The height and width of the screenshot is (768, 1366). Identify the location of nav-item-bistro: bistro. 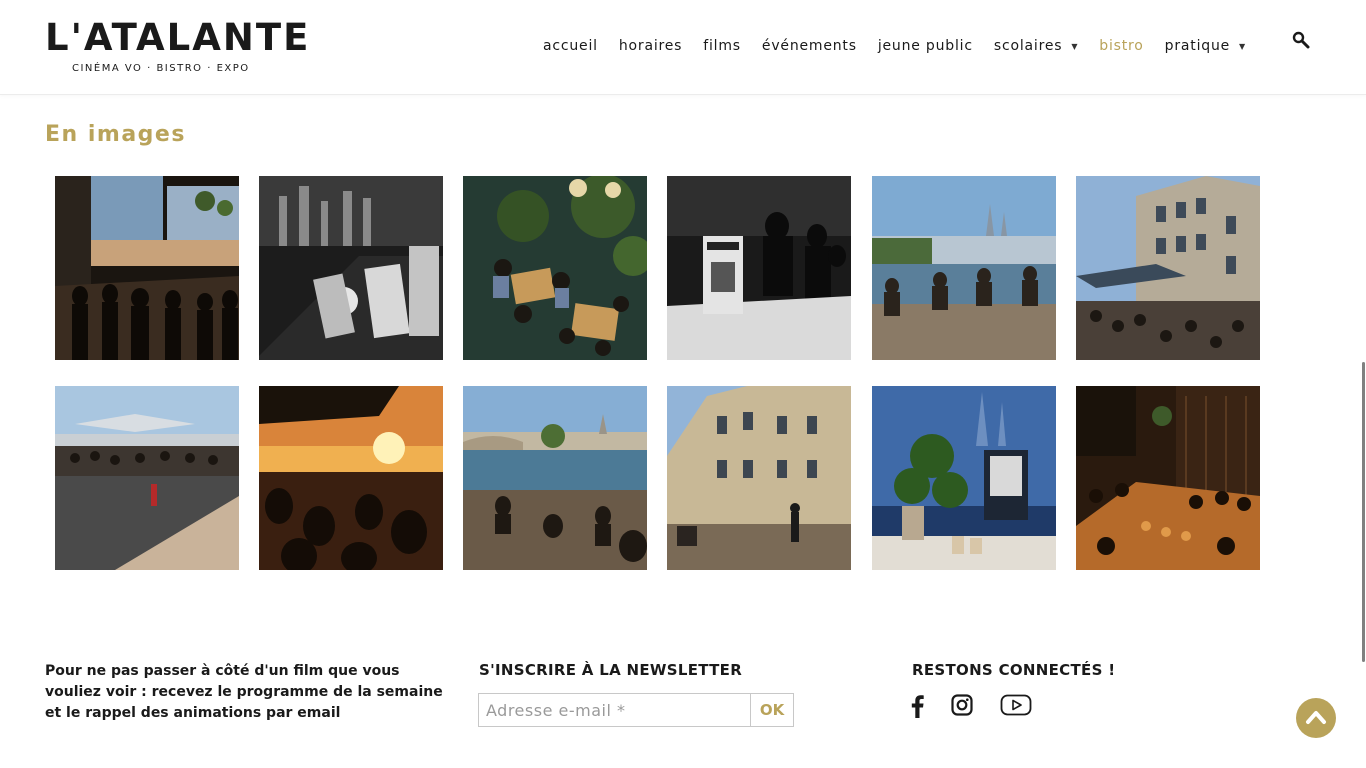
(1121, 46).